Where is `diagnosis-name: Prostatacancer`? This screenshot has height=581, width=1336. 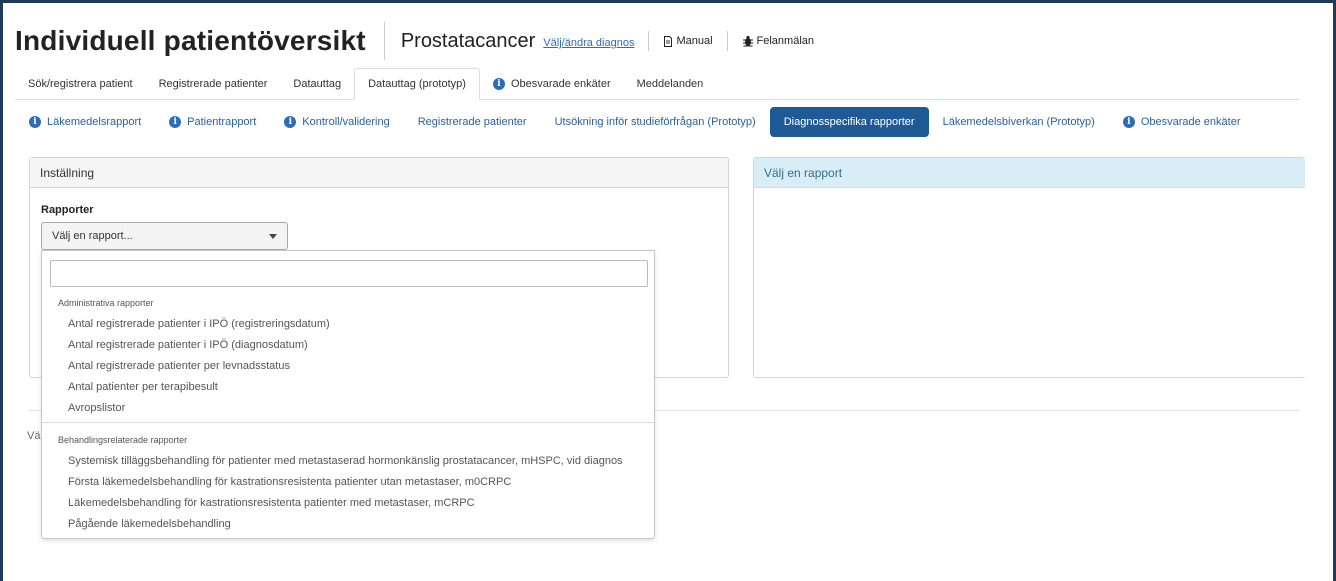
diagnosis-name: Prostatacancer is located at coordinates (468, 40).